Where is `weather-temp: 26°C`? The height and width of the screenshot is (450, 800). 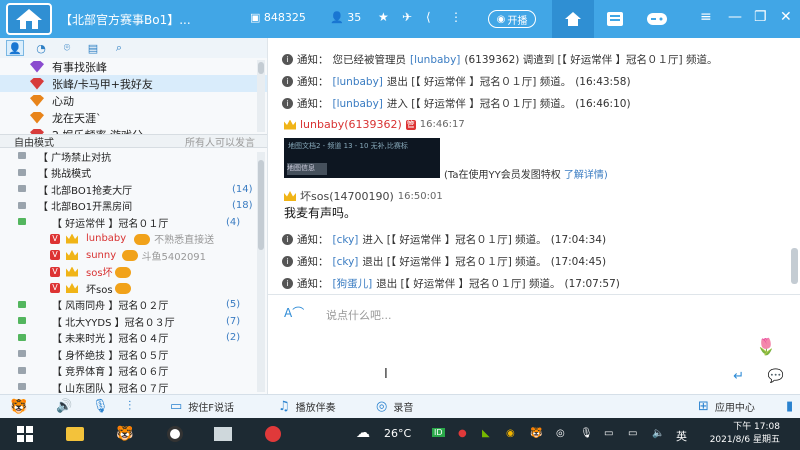
weather-temp: 26°C is located at coordinates (397, 433).